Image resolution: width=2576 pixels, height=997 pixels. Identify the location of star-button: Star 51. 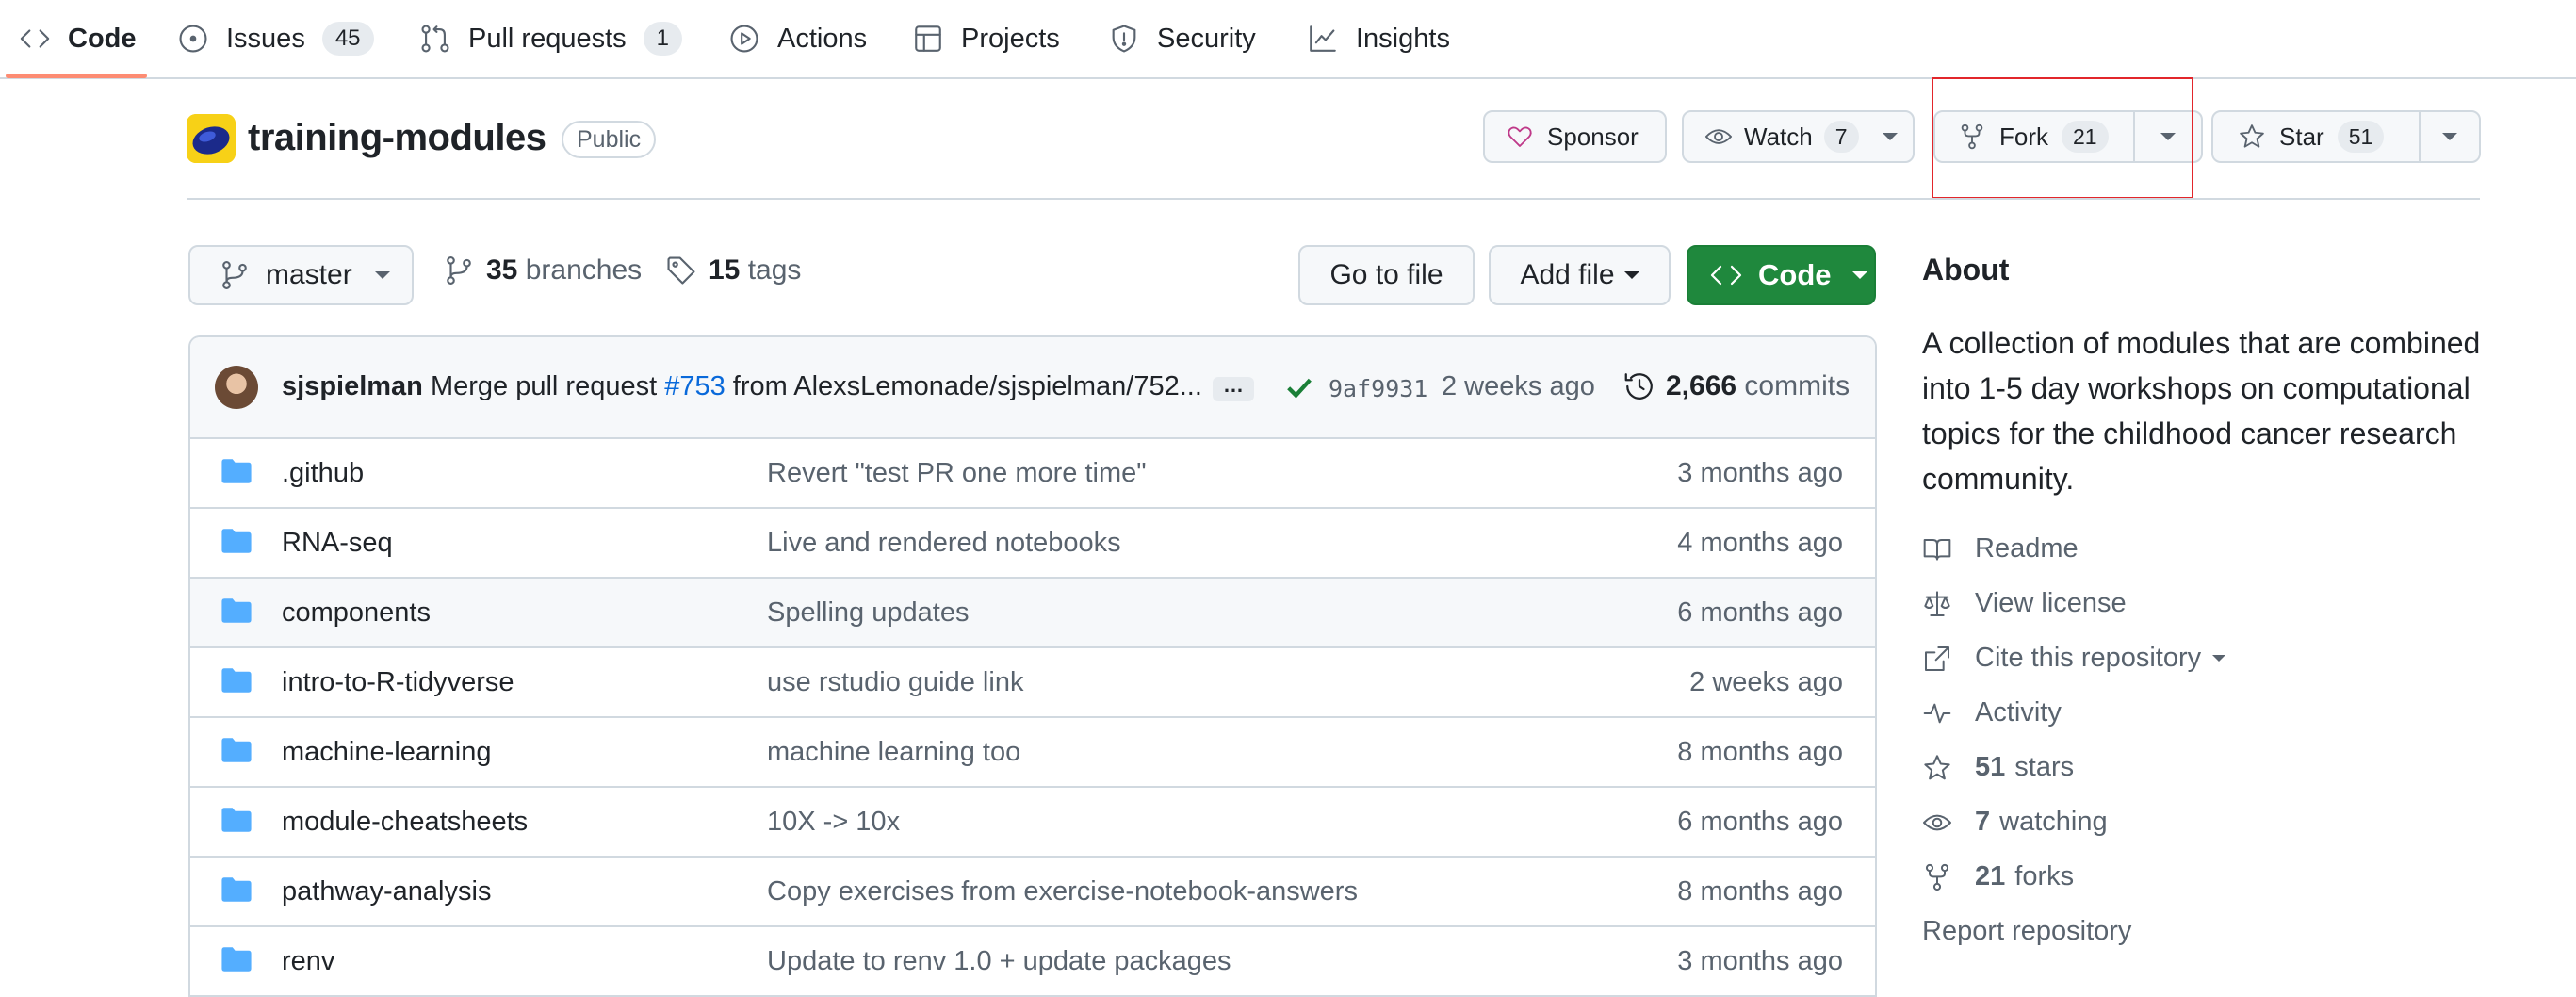
(2316, 136).